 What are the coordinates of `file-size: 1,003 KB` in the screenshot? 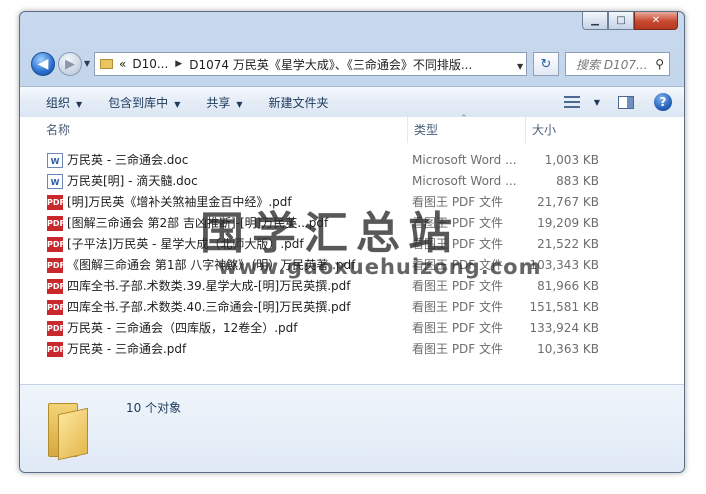 It's located at (571, 160).